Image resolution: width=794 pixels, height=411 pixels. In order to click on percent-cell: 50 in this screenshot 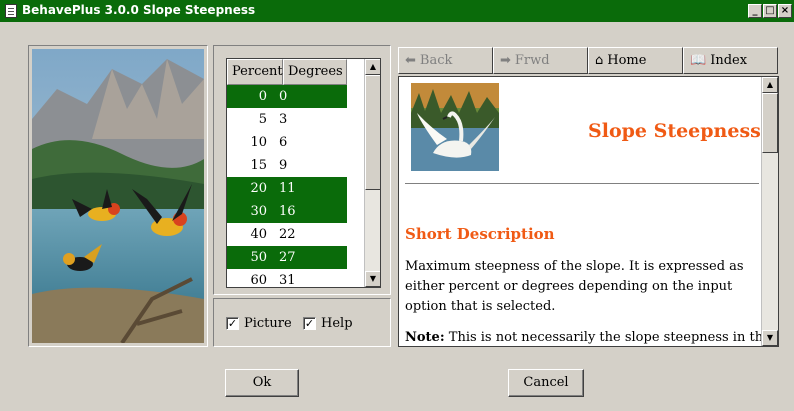, I will do `click(258, 257)`.